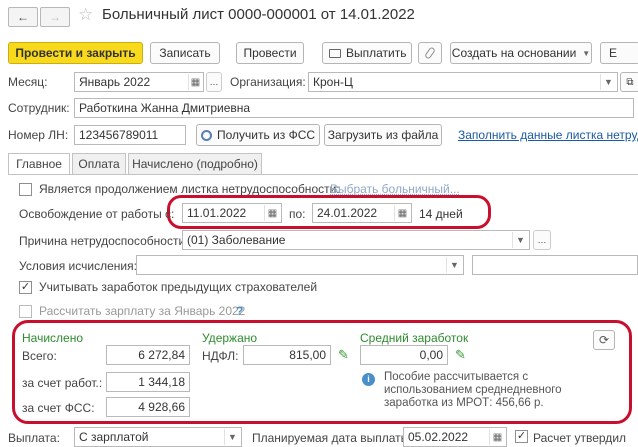  What do you see at coordinates (266, 135) in the screenshot?
I see `get-from-fss-label: Получить из ФСС` at bounding box center [266, 135].